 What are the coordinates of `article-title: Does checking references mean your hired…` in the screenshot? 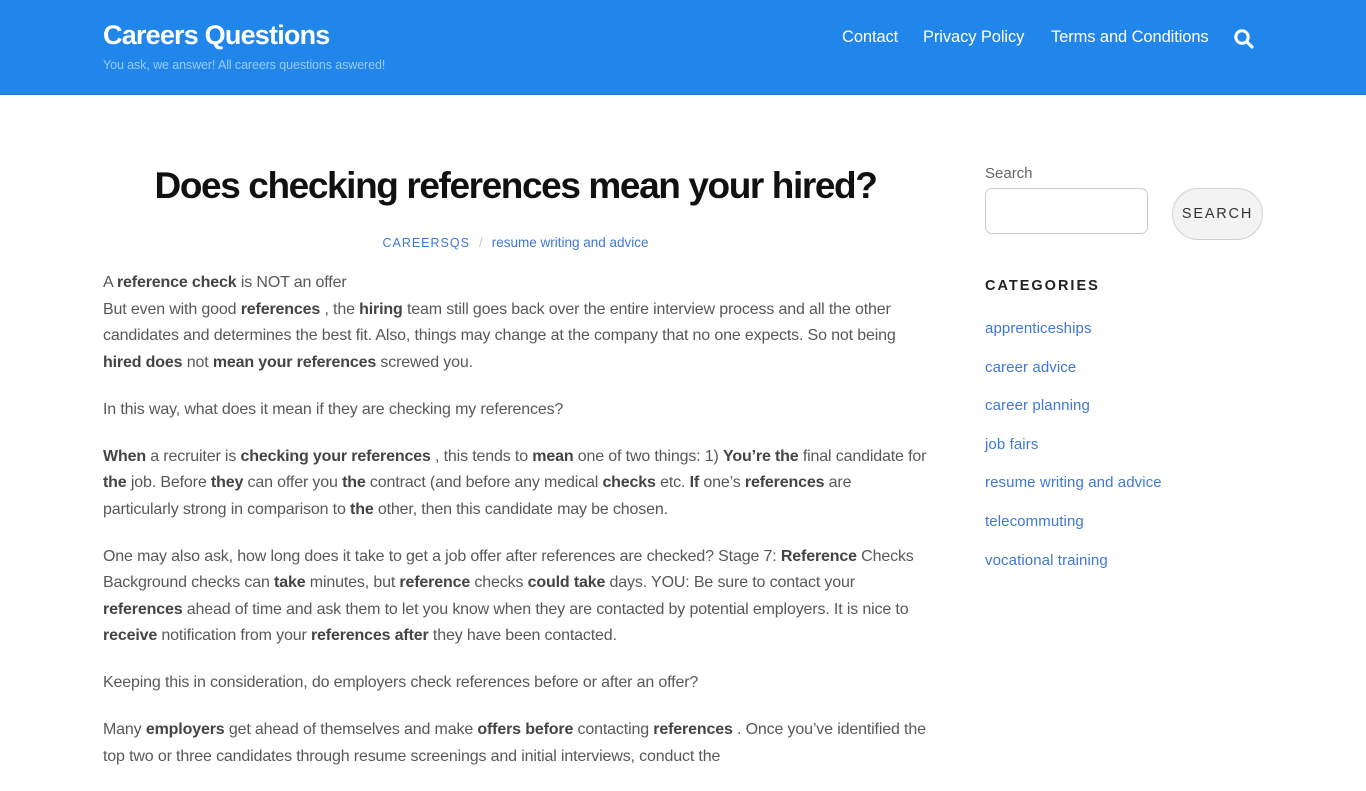 It's located at (516, 185).